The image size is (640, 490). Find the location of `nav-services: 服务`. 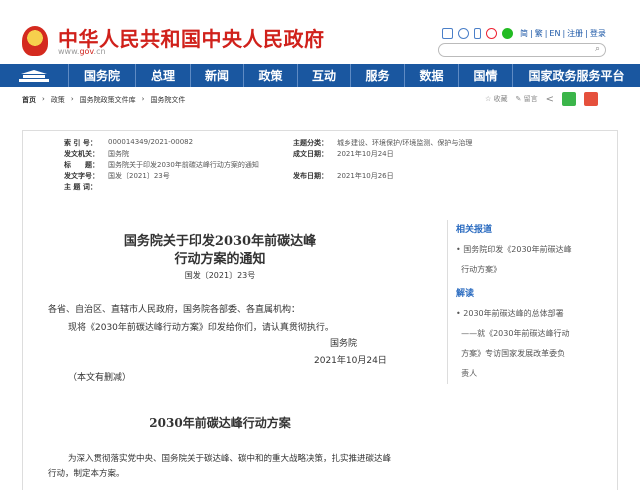

nav-services: 服务 is located at coordinates (377, 75).